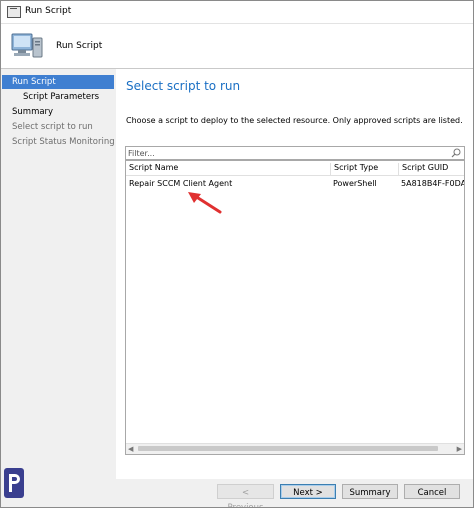 Image resolution: width=474 pixels, height=508 pixels. What do you see at coordinates (432, 491) in the screenshot?
I see `cancel-button: Cancel` at bounding box center [432, 491].